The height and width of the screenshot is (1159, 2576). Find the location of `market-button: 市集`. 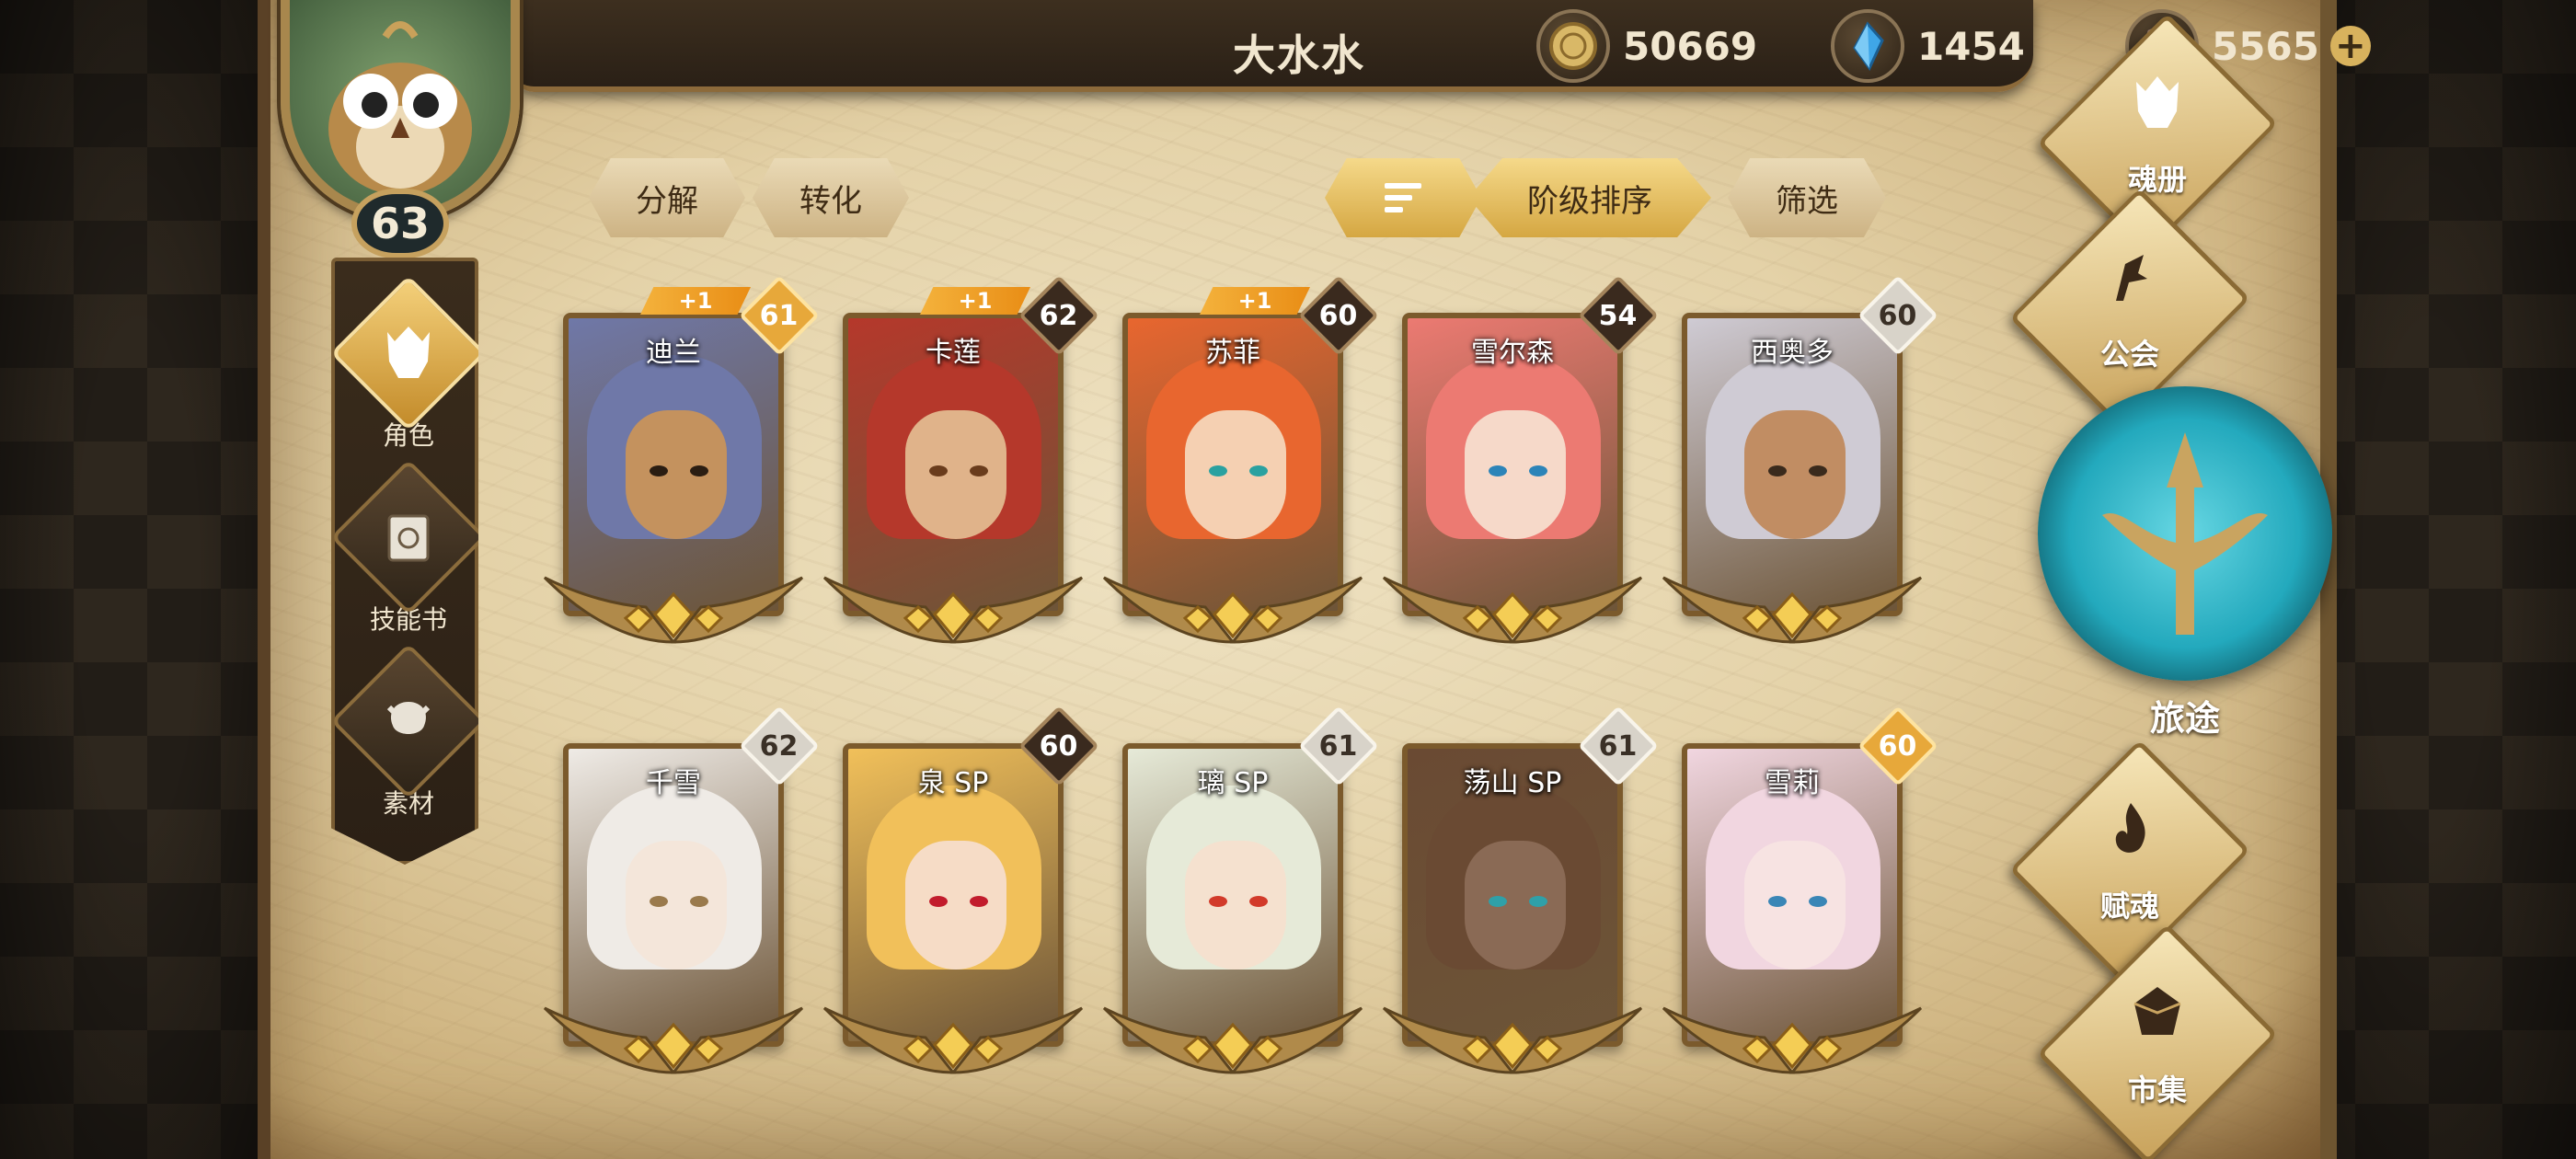

market-button: 市集 is located at coordinates (2157, 1041).